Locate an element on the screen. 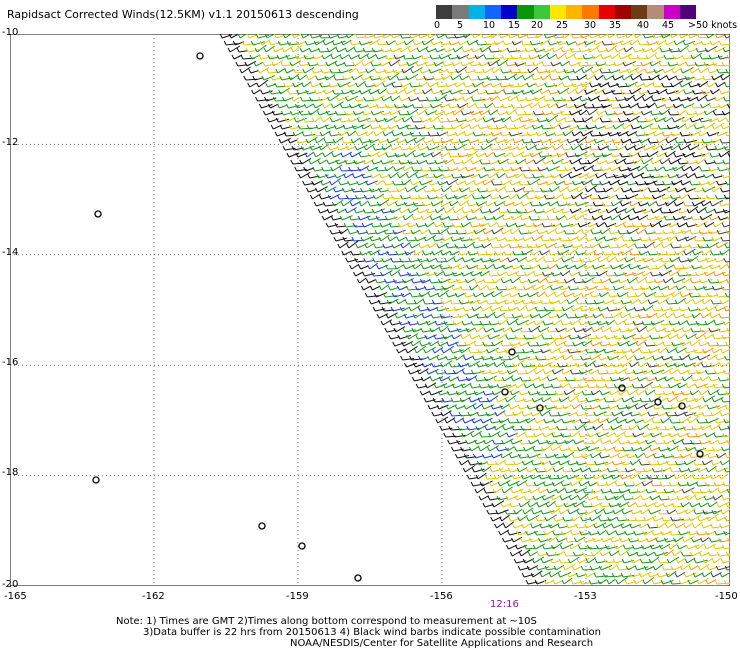 This screenshot has width=740, height=650. legend-labels: 0 5 10 15 20 25 30 35 40 45 >50 knots is located at coordinates (585, 27).